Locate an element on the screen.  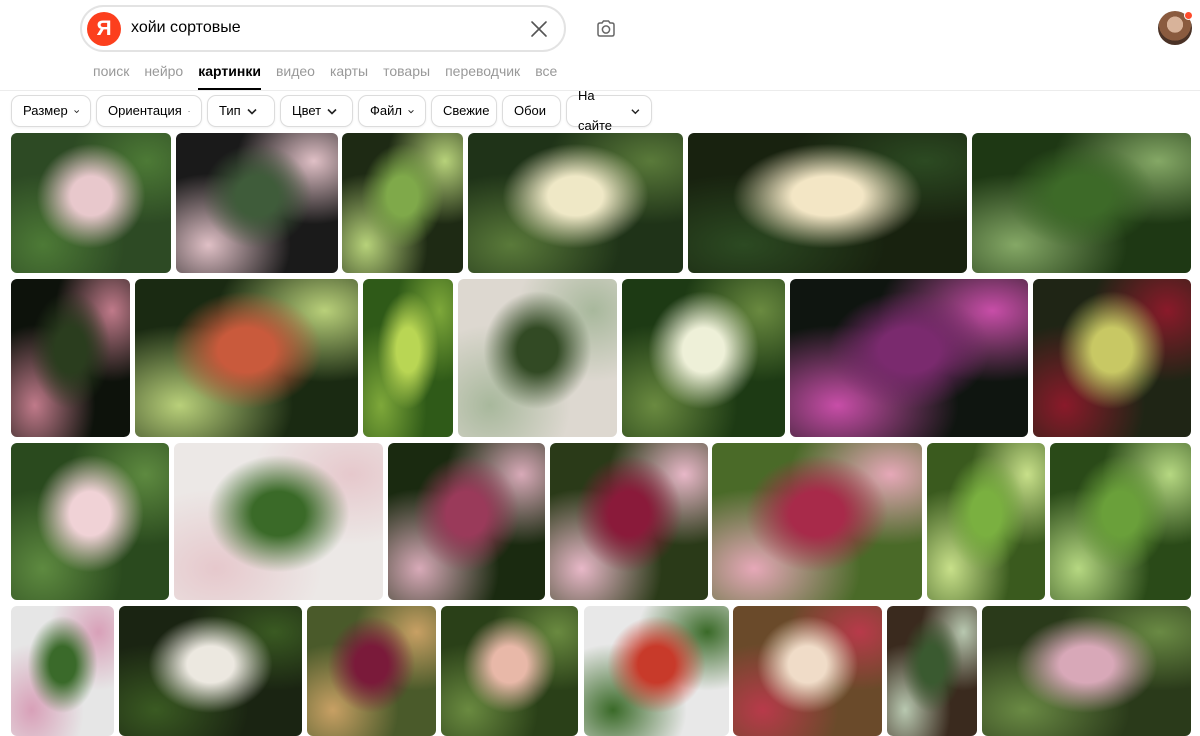
hoya-white-flowers-image is located at coordinates (278, 521).